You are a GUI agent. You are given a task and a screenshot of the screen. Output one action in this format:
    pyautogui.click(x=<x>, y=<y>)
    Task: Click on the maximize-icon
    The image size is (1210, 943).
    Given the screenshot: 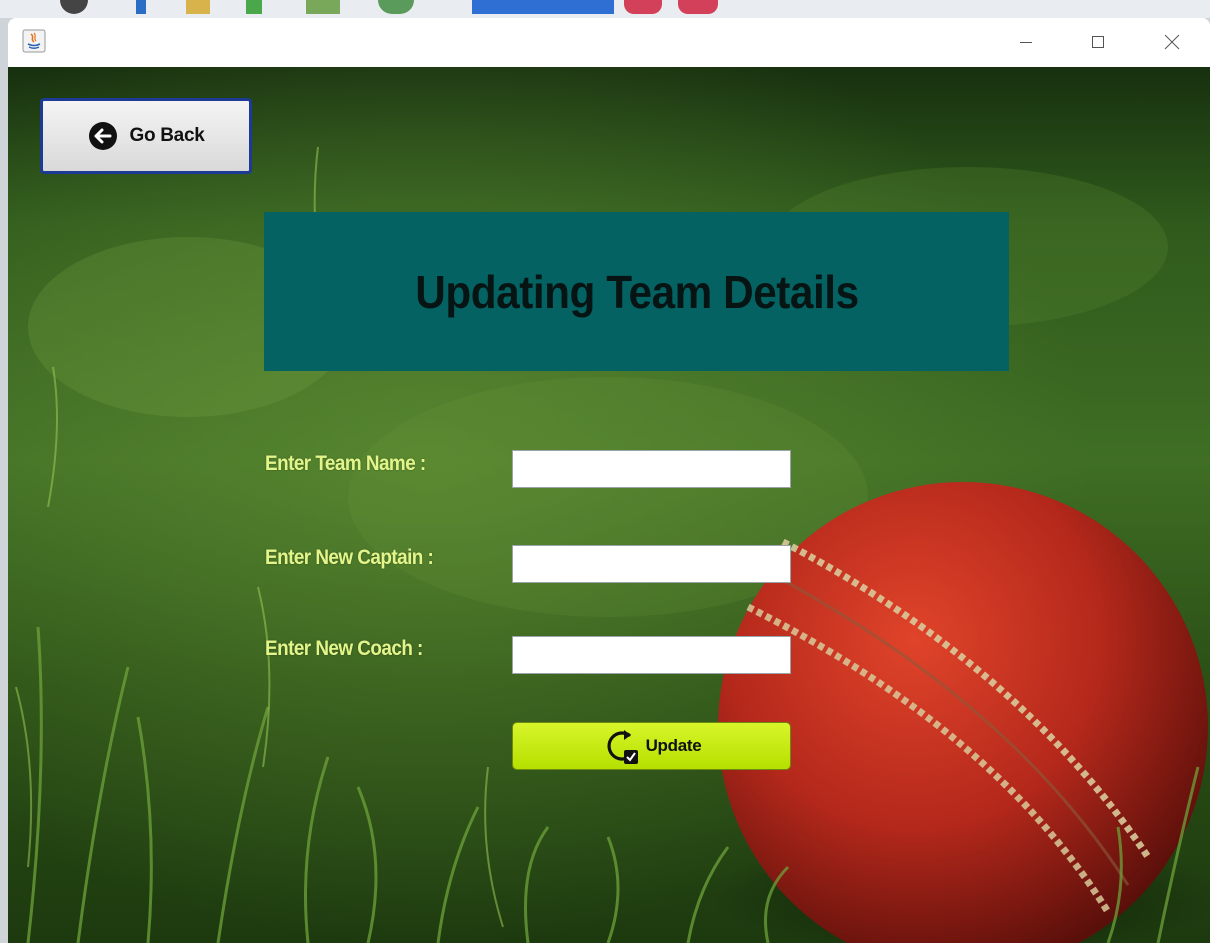 What is the action you would take?
    pyautogui.click(x=1098, y=42)
    